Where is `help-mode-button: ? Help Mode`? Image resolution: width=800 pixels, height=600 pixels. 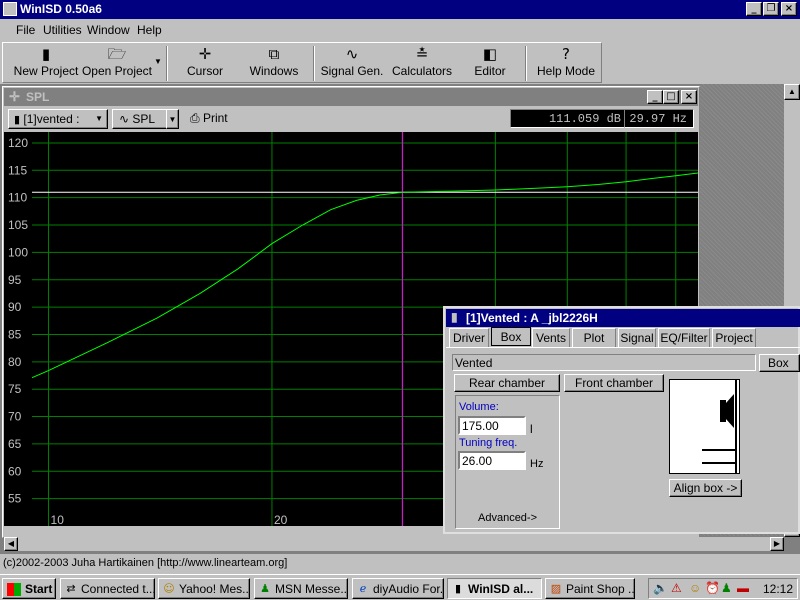
help-mode-button: ? Help Mode is located at coordinates (566, 63).